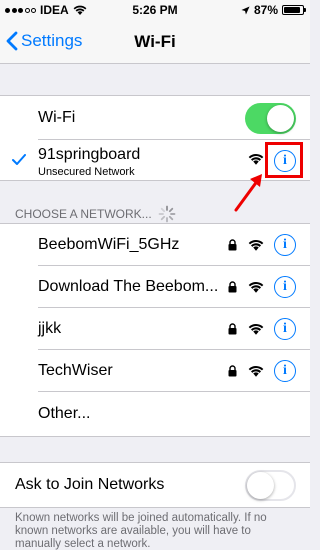  Describe the element at coordinates (167, 214) in the screenshot. I see `loading-spinner-icon` at that location.